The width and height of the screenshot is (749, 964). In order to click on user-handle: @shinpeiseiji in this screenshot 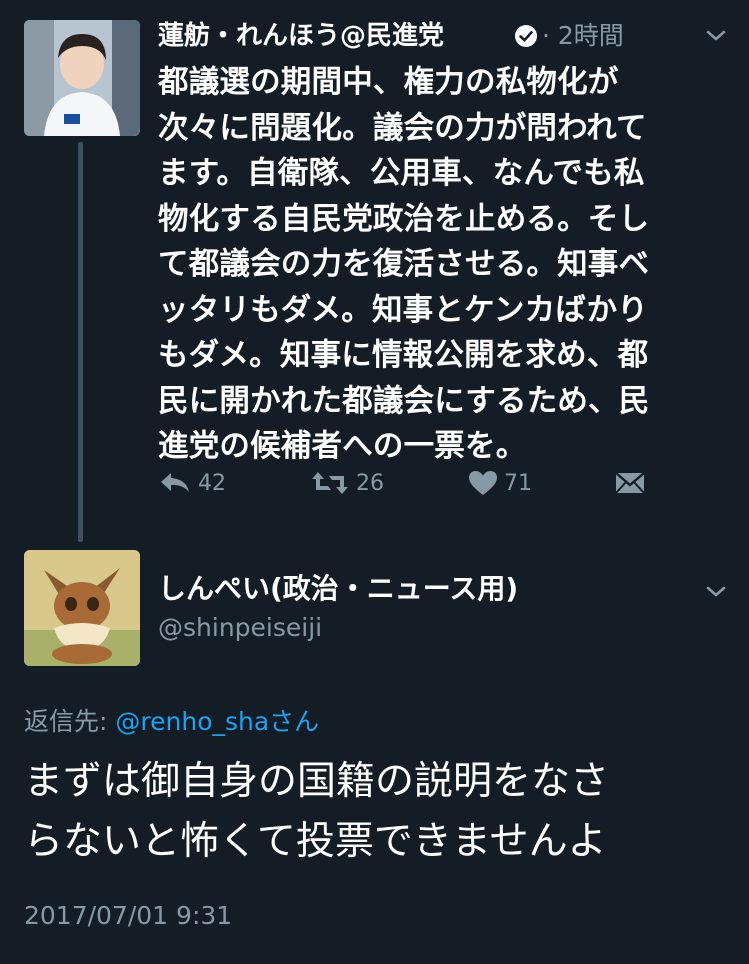, I will do `click(240, 628)`.